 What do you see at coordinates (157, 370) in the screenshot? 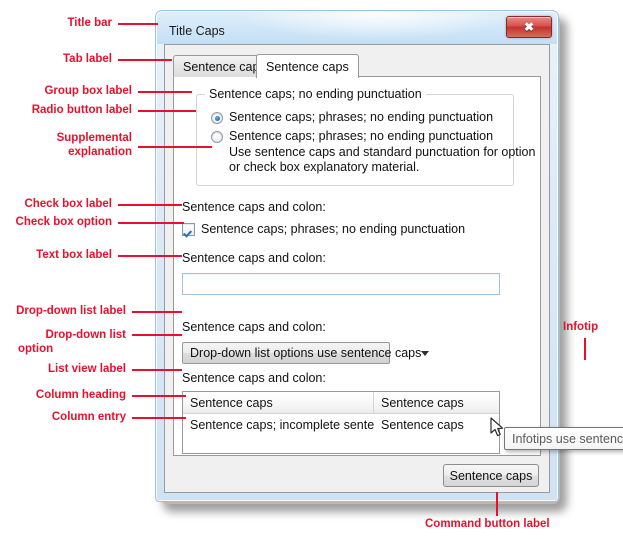
I see `leader-line-list-view-label` at bounding box center [157, 370].